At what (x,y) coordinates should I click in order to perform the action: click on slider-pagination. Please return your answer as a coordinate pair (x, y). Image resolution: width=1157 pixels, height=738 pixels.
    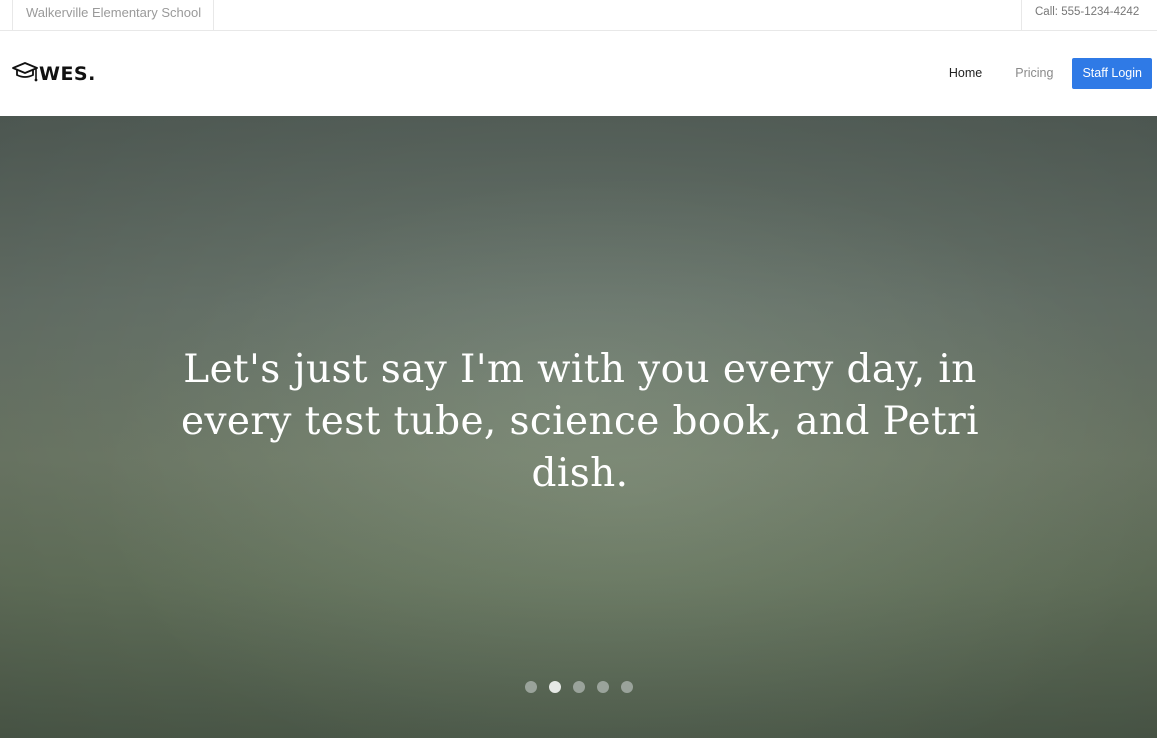
    Looking at the image, I should click on (578, 687).